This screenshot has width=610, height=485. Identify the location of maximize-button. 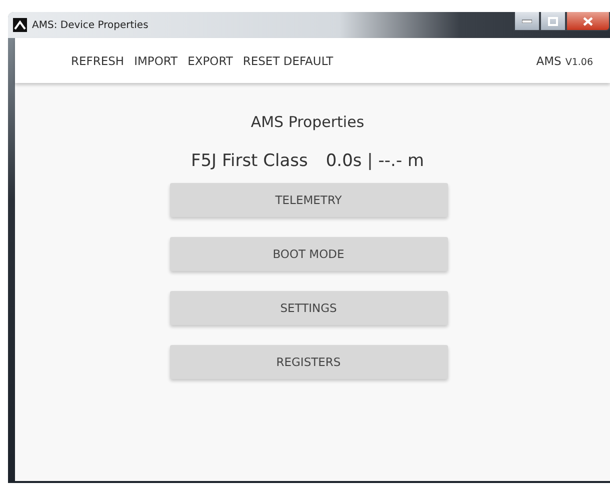
(553, 21).